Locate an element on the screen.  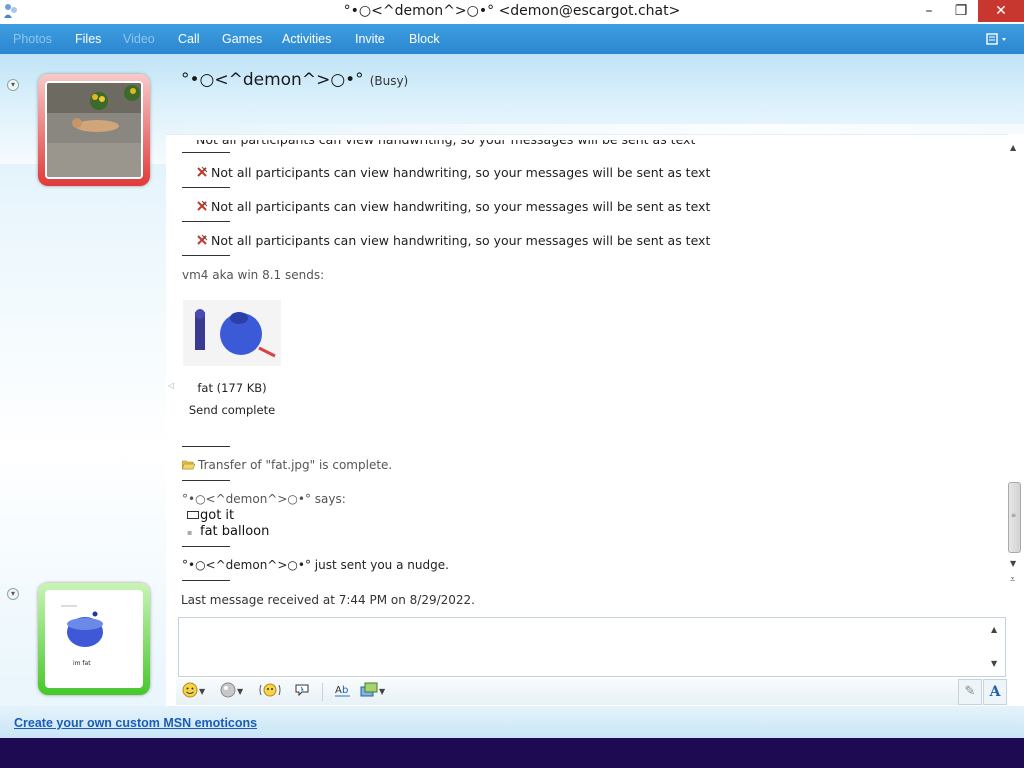
scroll-up-arrow-icon: ▲ is located at coordinates (1013, 147).